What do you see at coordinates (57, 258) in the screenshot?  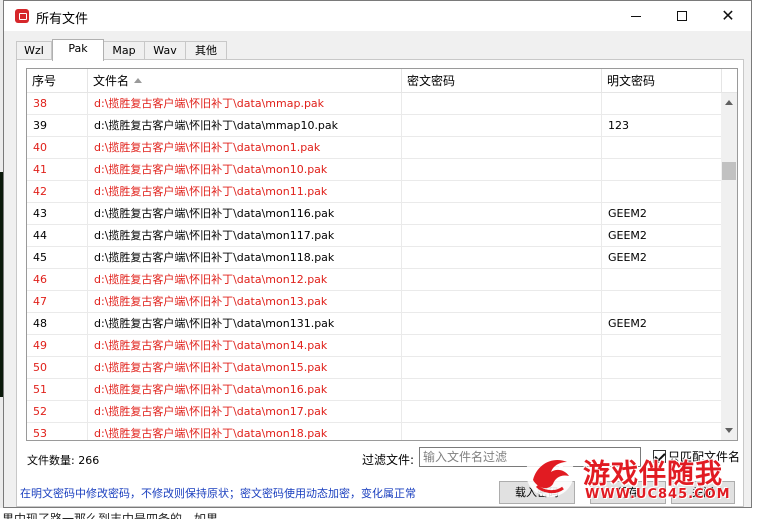 I see `cell-number: 45` at bounding box center [57, 258].